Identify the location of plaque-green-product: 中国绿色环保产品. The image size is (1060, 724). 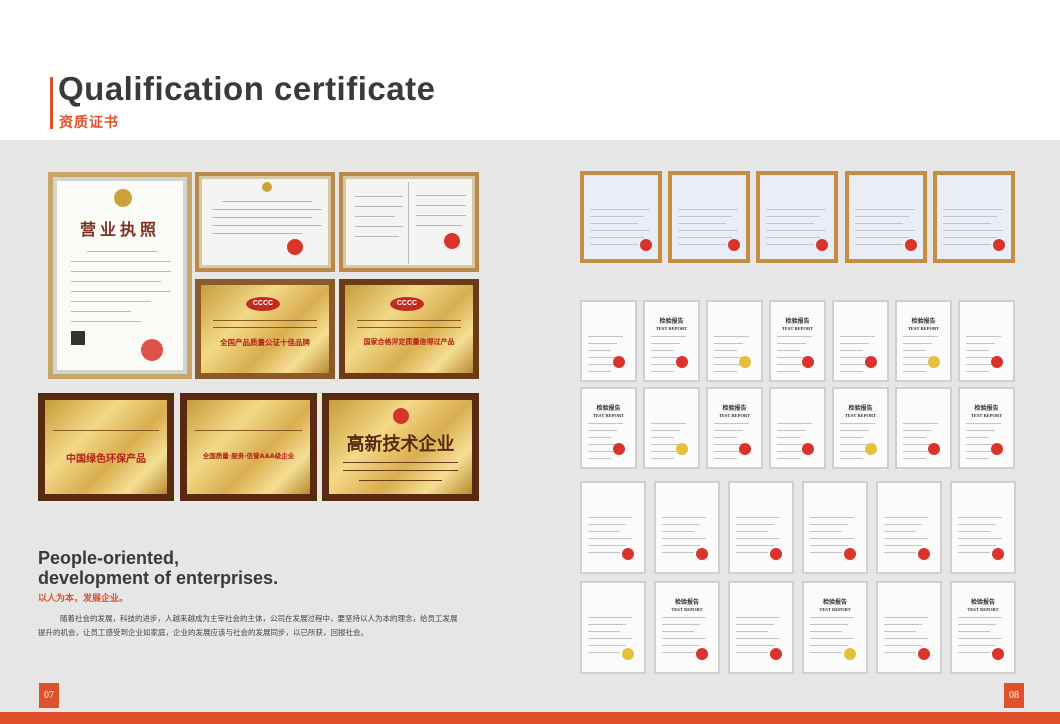
(106, 447).